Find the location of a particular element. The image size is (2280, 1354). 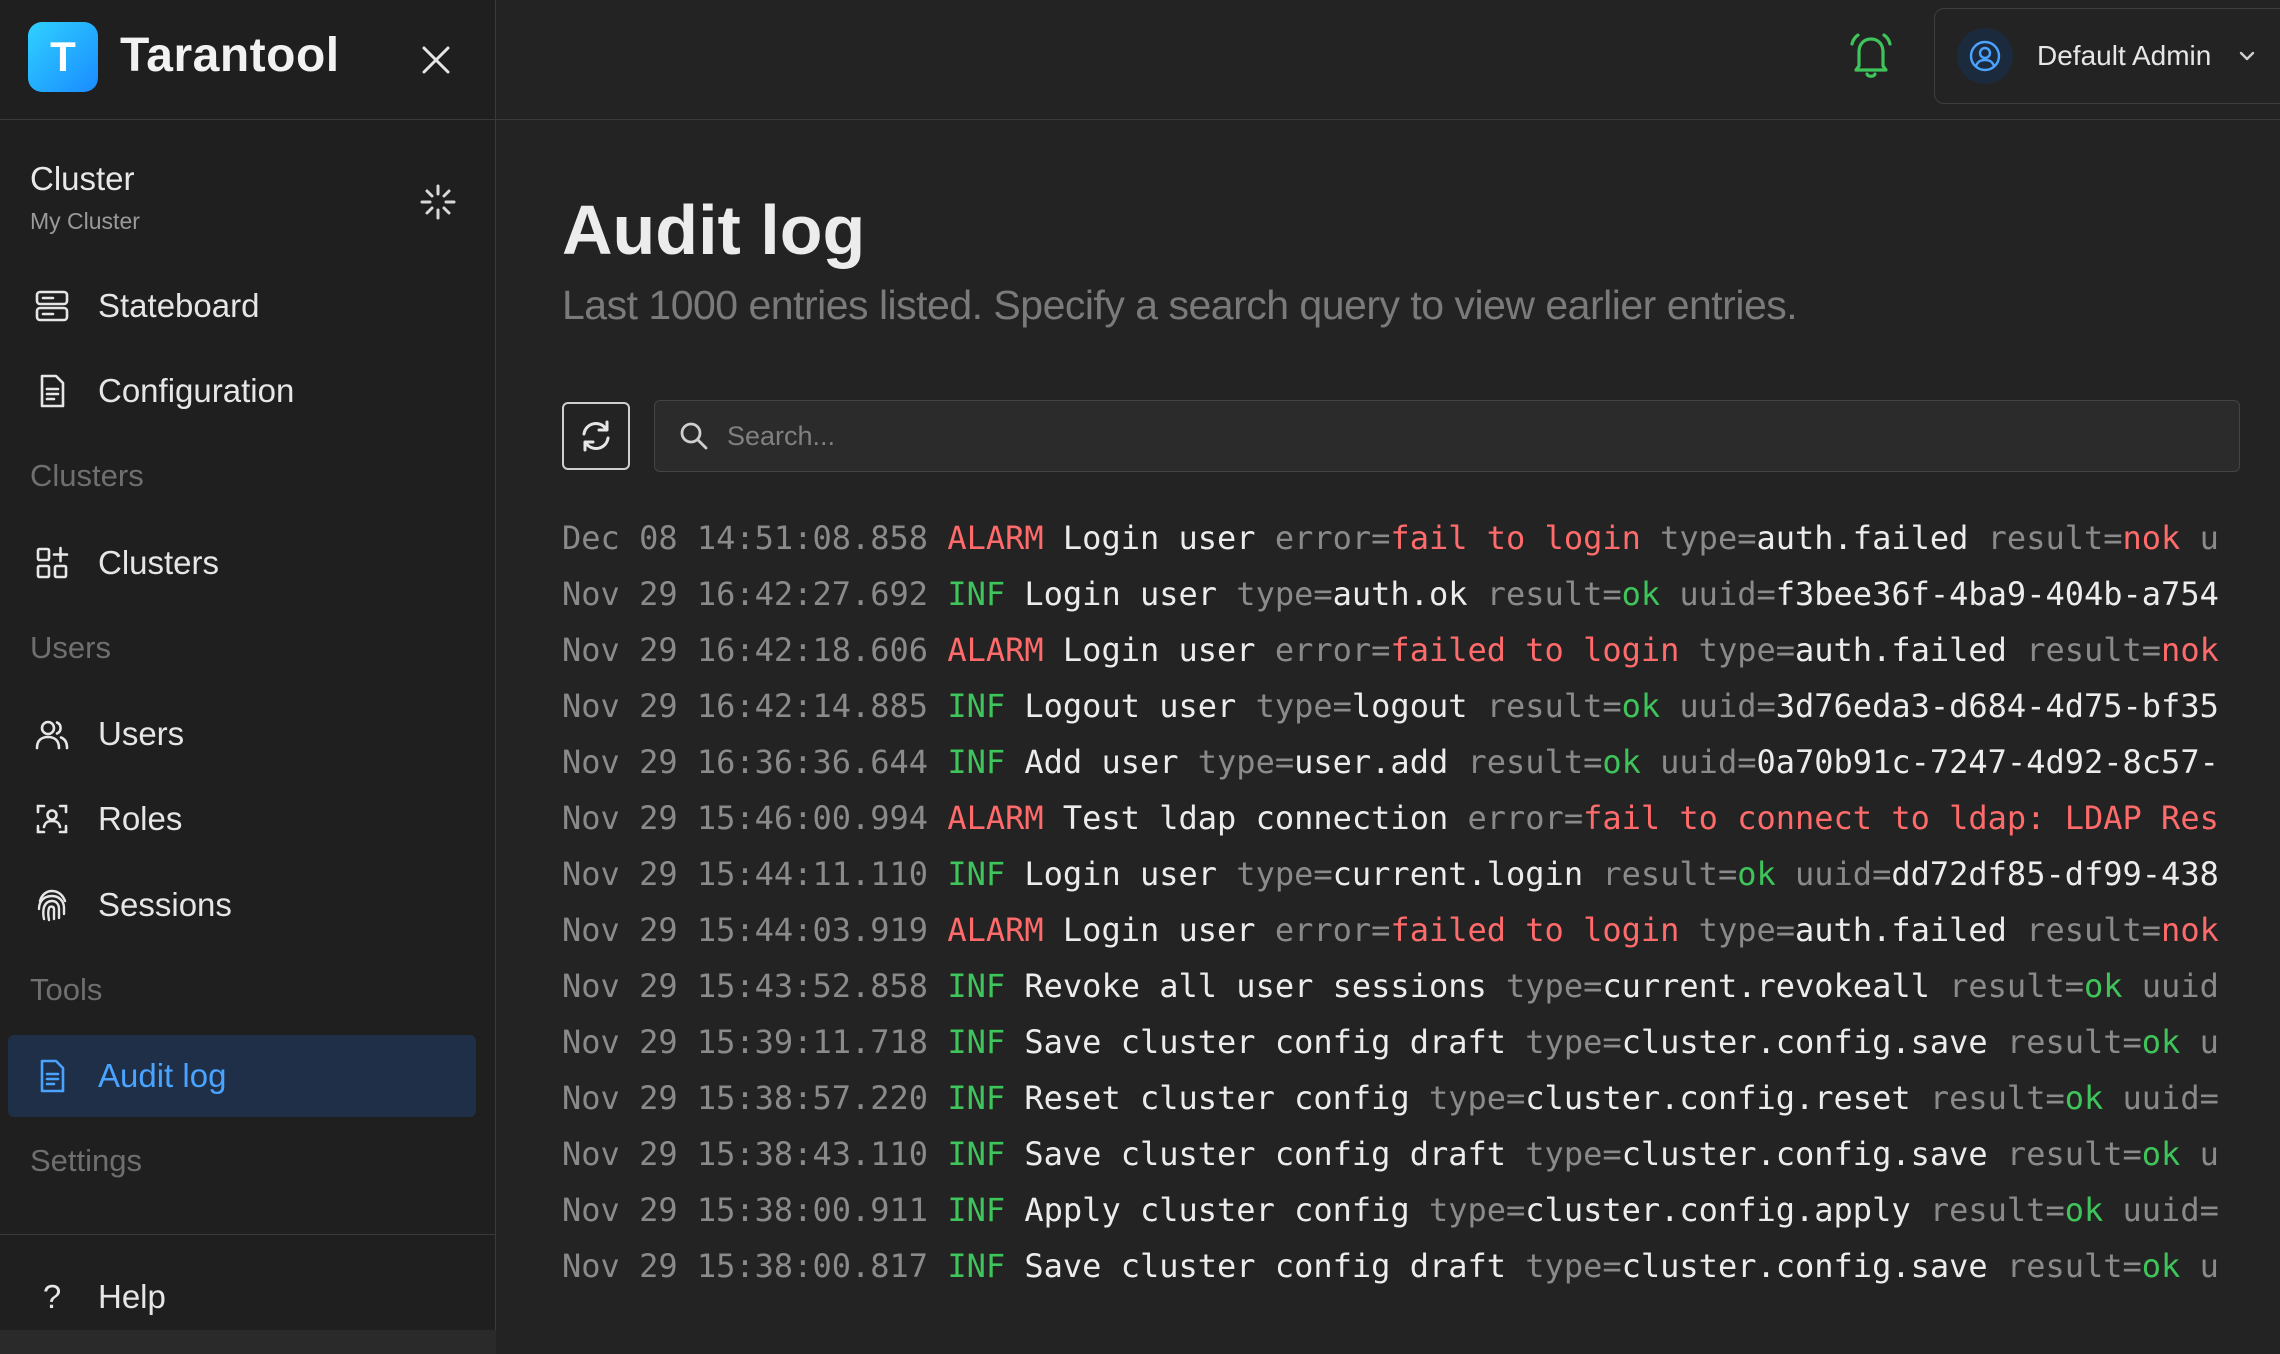

sidebar-divider is located at coordinates (248, 1234).